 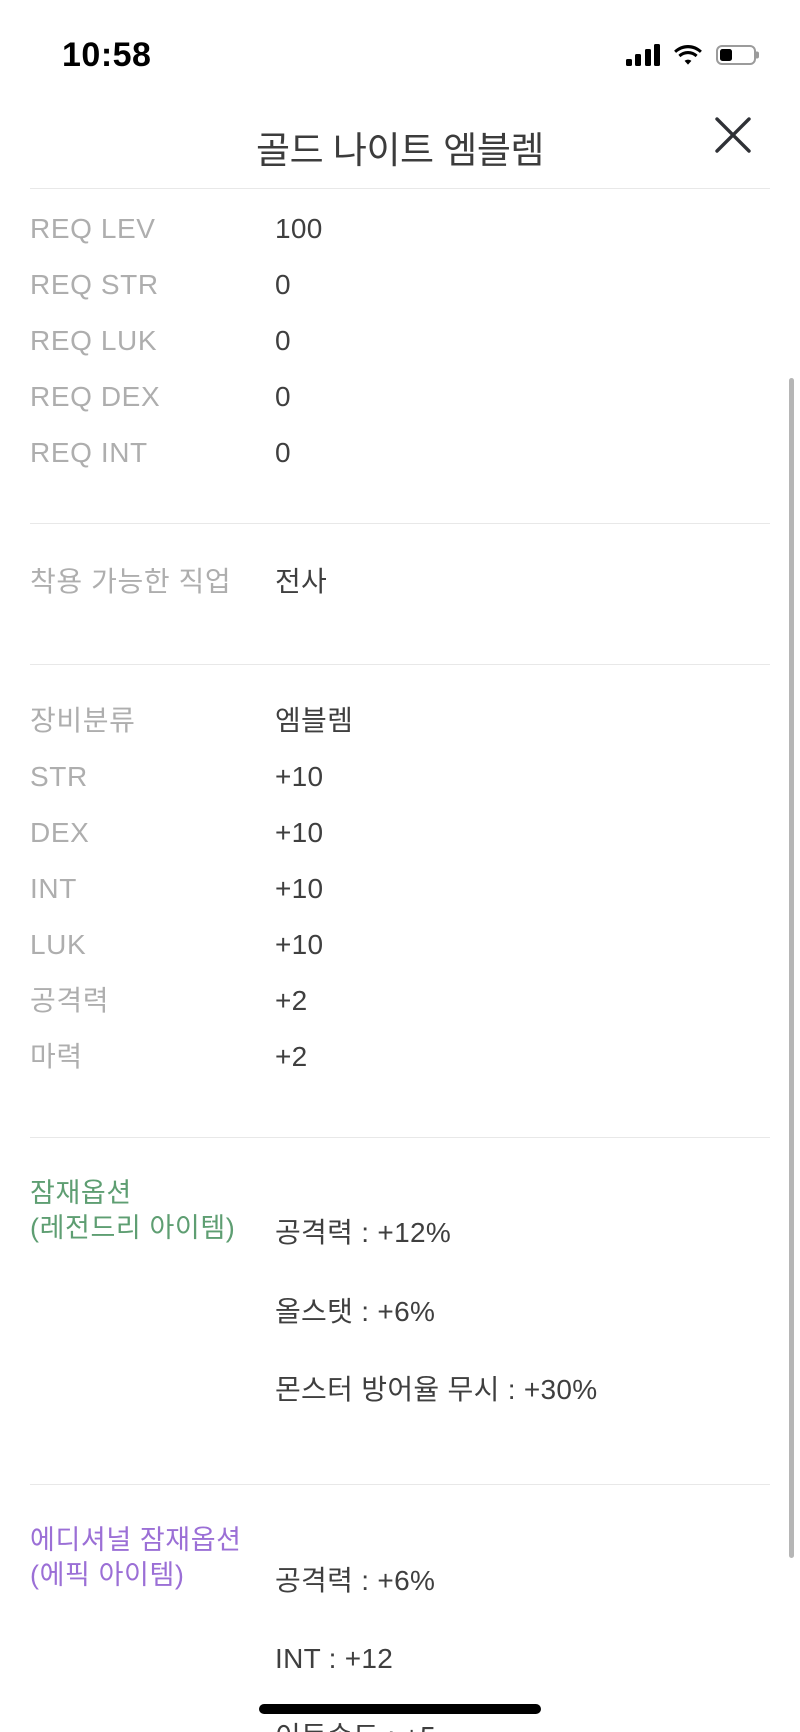 I want to click on battery-icon, so click(x=736, y=55).